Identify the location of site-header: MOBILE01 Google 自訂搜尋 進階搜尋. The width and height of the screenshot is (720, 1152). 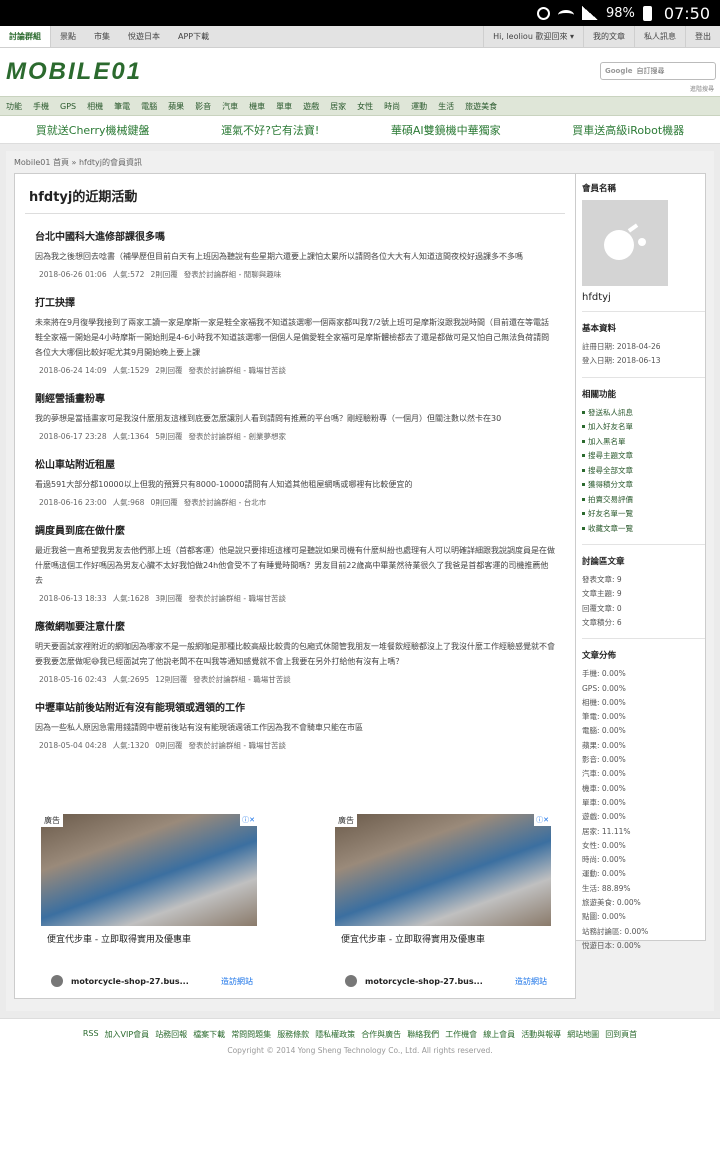
(360, 72).